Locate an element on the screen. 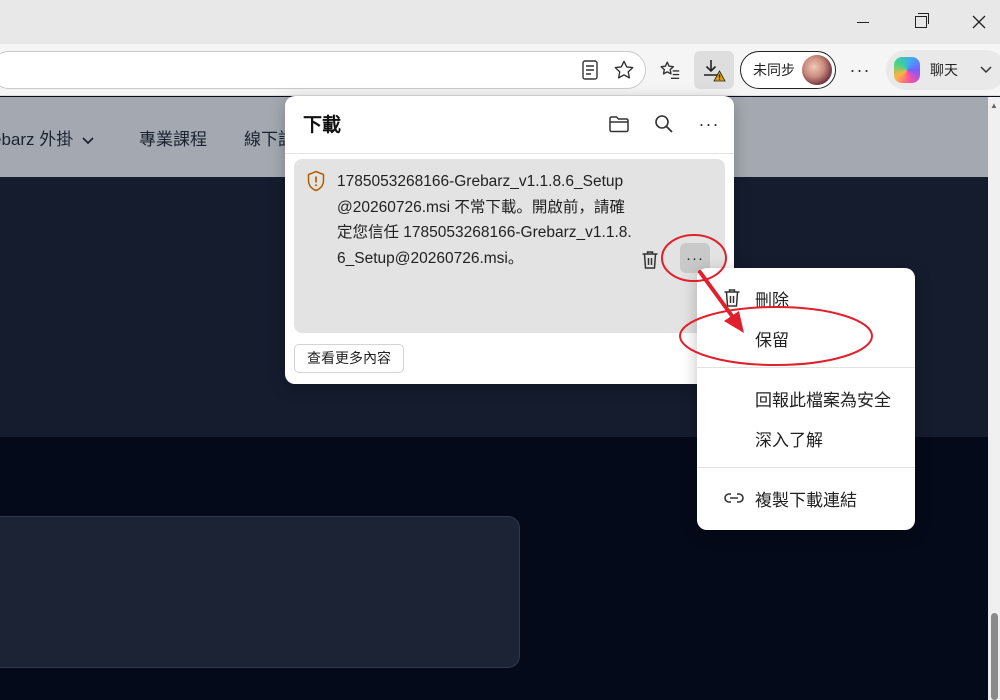 The width and height of the screenshot is (1000, 700). menu-item-learn-more: 深入了解 is located at coordinates (806, 438).